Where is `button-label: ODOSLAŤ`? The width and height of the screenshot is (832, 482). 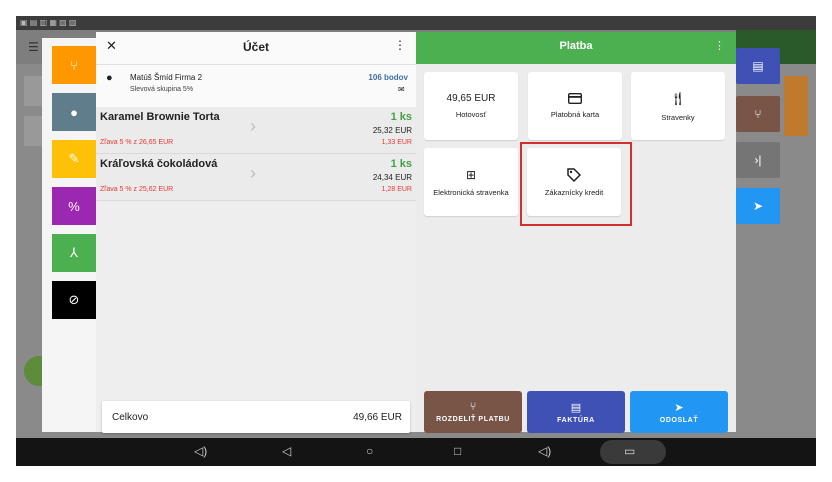
button-label: ODOSLAŤ is located at coordinates (679, 420).